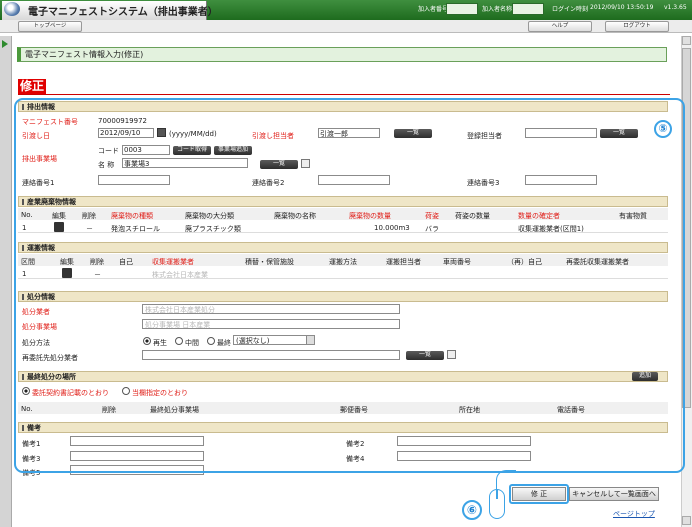 This screenshot has height=527, width=692. Describe the element at coordinates (497, 9) in the screenshot. I see `subscriber-name-label: 加入者名称` at that location.